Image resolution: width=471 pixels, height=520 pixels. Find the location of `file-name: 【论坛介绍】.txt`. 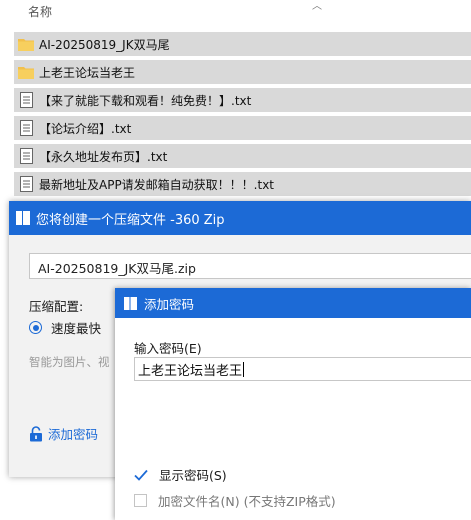

file-name: 【论坛介绍】.txt is located at coordinates (85, 128).